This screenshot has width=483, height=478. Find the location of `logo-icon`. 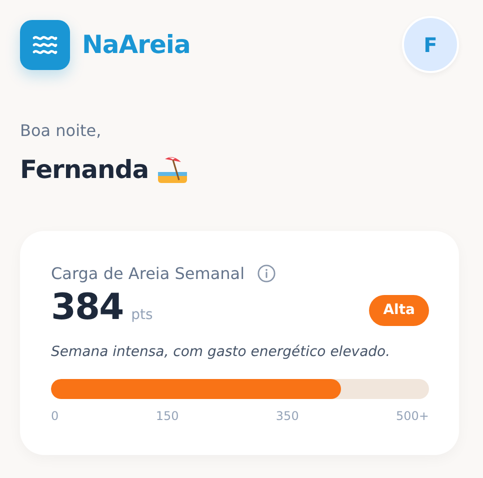

logo-icon is located at coordinates (45, 45).